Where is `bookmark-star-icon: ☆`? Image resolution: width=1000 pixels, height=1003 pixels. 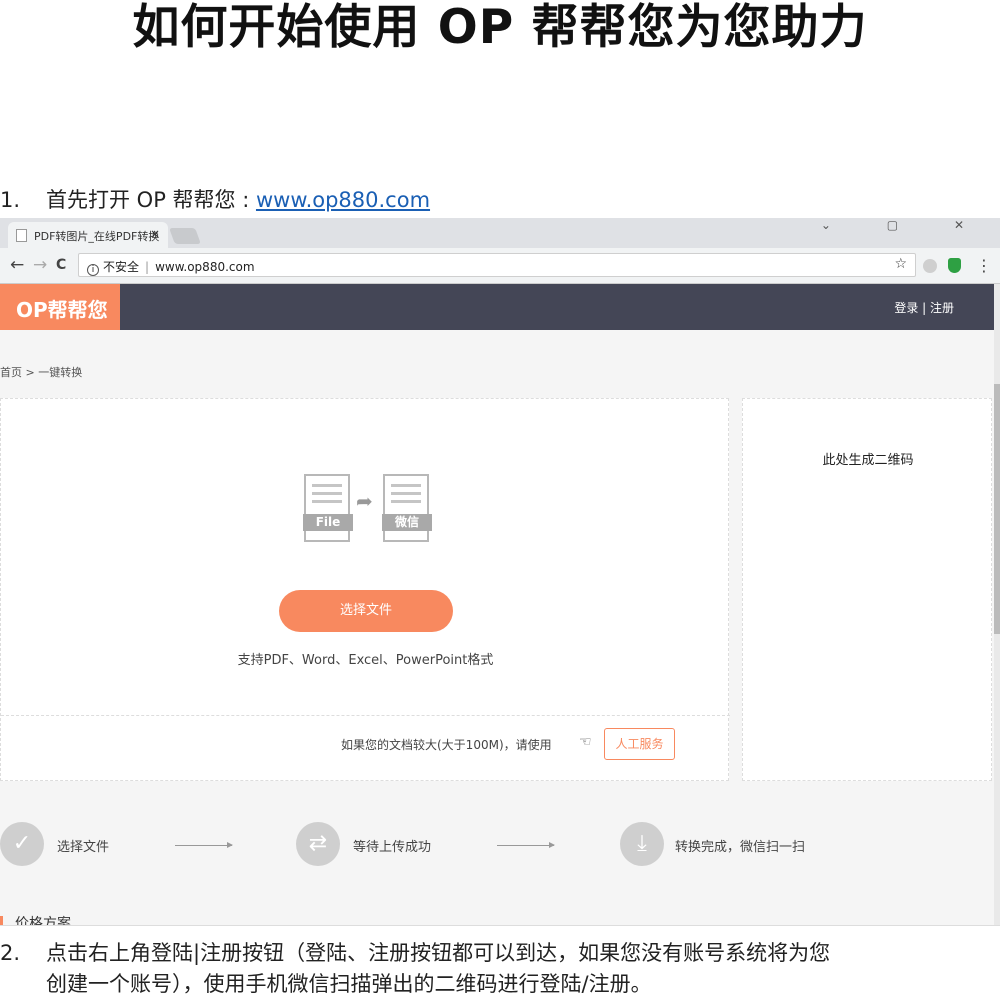
bookmark-star-icon: ☆ is located at coordinates (900, 264).